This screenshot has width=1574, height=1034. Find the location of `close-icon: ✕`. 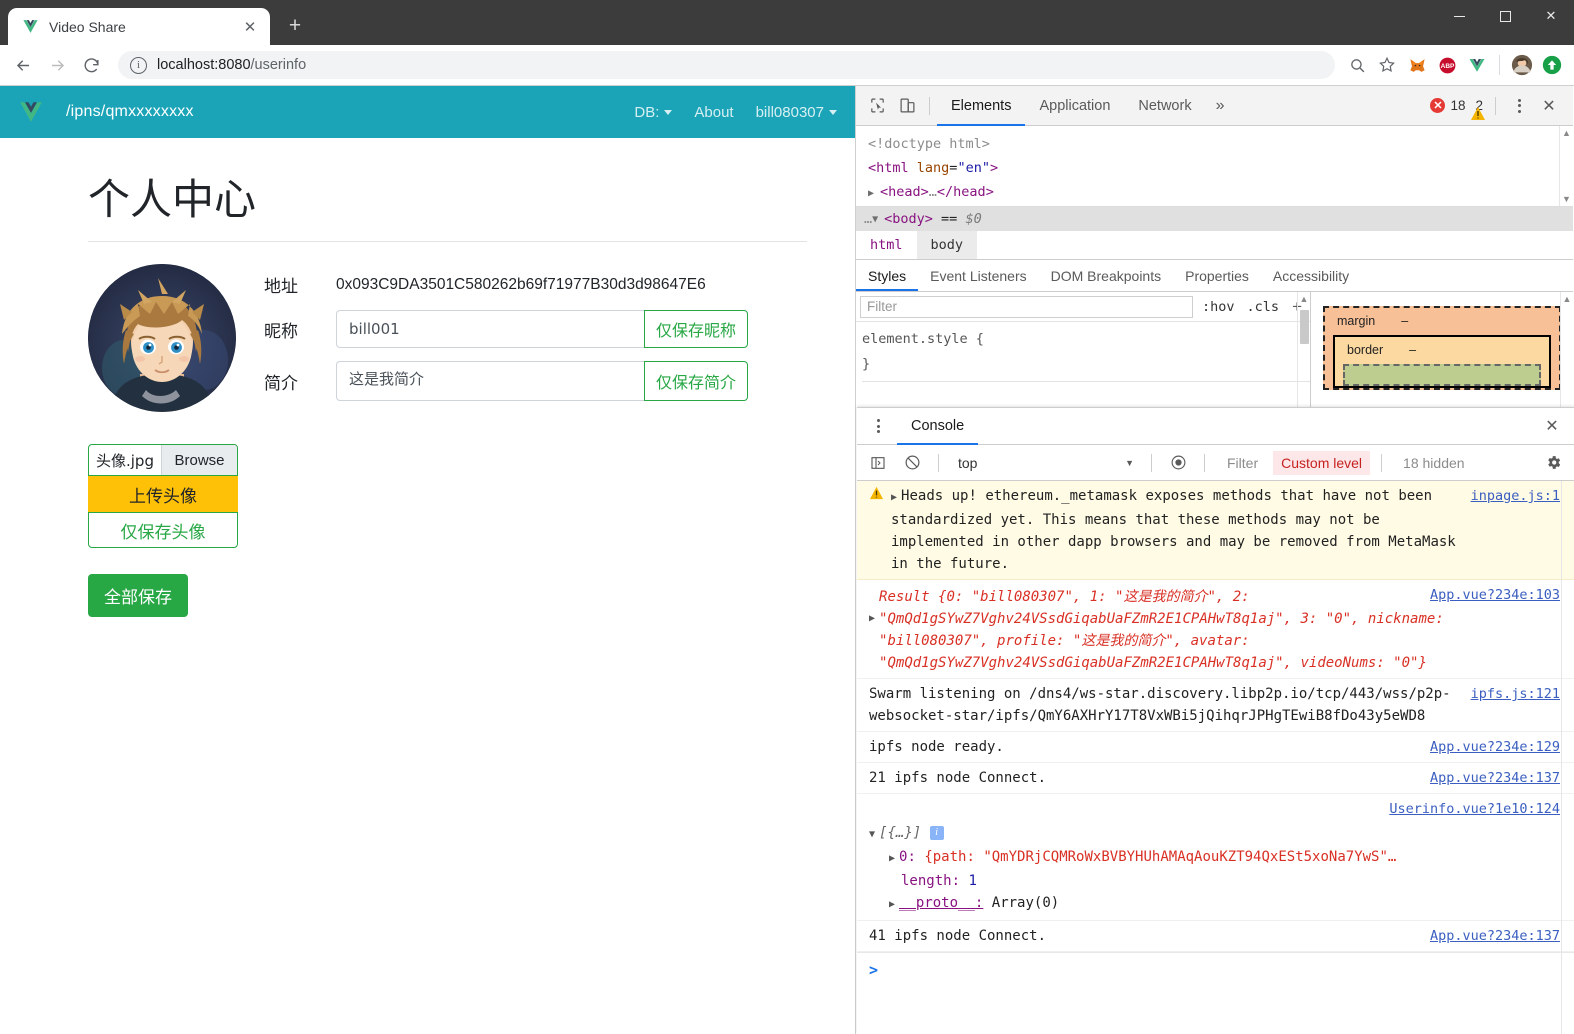

close-icon: ✕ is located at coordinates (250, 27).